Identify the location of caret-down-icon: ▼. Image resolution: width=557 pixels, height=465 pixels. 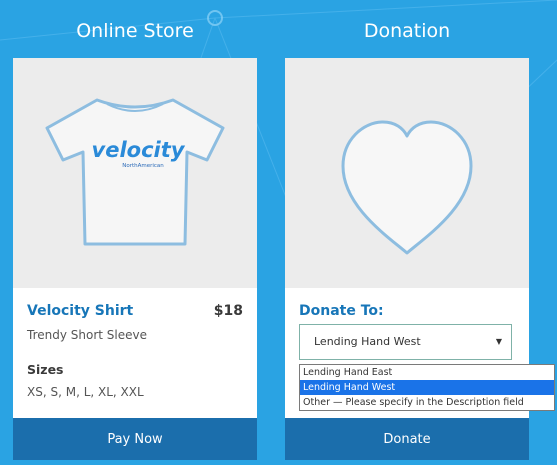
(498, 341).